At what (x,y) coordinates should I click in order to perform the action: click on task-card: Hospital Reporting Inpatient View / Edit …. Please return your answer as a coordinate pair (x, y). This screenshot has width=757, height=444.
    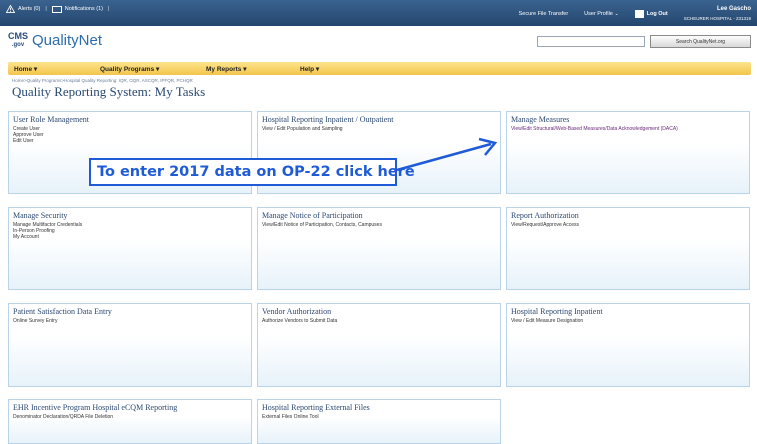
    Looking at the image, I should click on (628, 345).